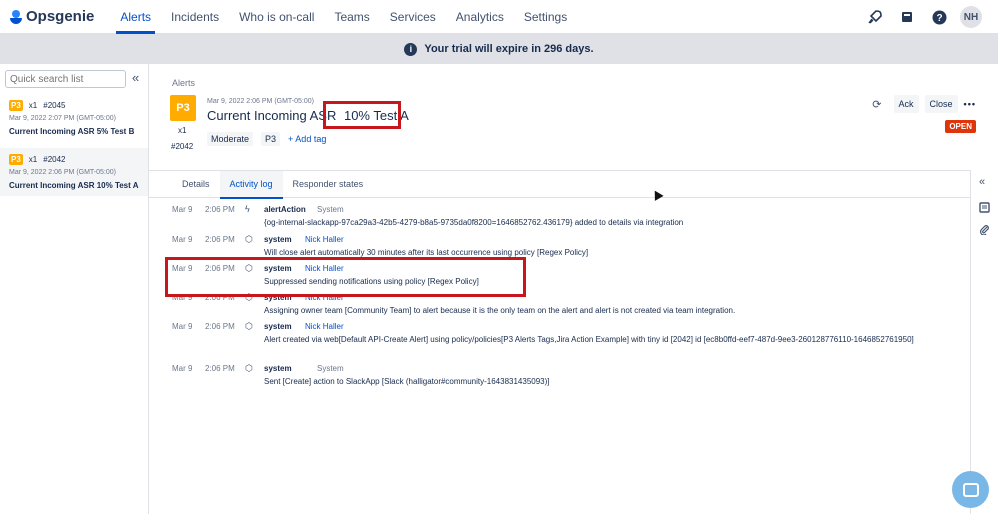 The width and height of the screenshot is (998, 514). What do you see at coordinates (984, 231) in the screenshot?
I see `attachment-icon` at bounding box center [984, 231].